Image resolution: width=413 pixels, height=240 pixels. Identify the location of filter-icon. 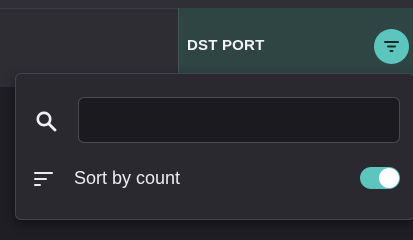
(391, 46).